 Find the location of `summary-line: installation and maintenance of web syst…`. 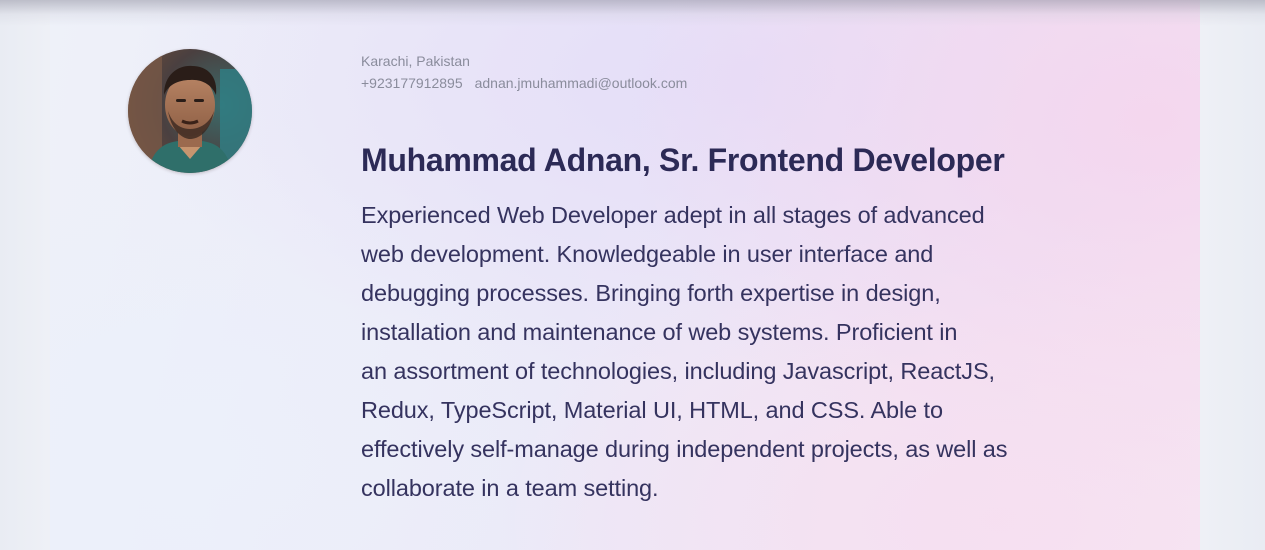

summary-line: installation and maintenance of web syst… is located at coordinates (659, 332).